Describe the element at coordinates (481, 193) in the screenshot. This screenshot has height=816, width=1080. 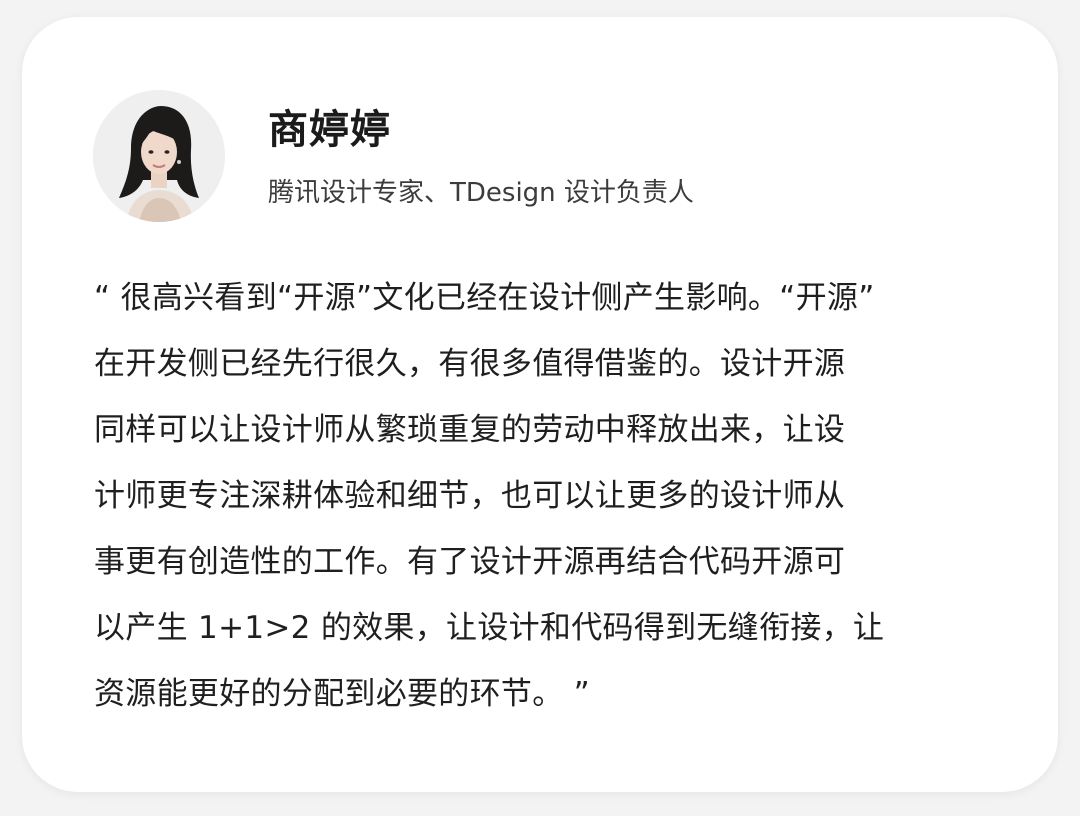
I see `person-title: 腾讯设计专家、TDesign 设计负责人` at that location.